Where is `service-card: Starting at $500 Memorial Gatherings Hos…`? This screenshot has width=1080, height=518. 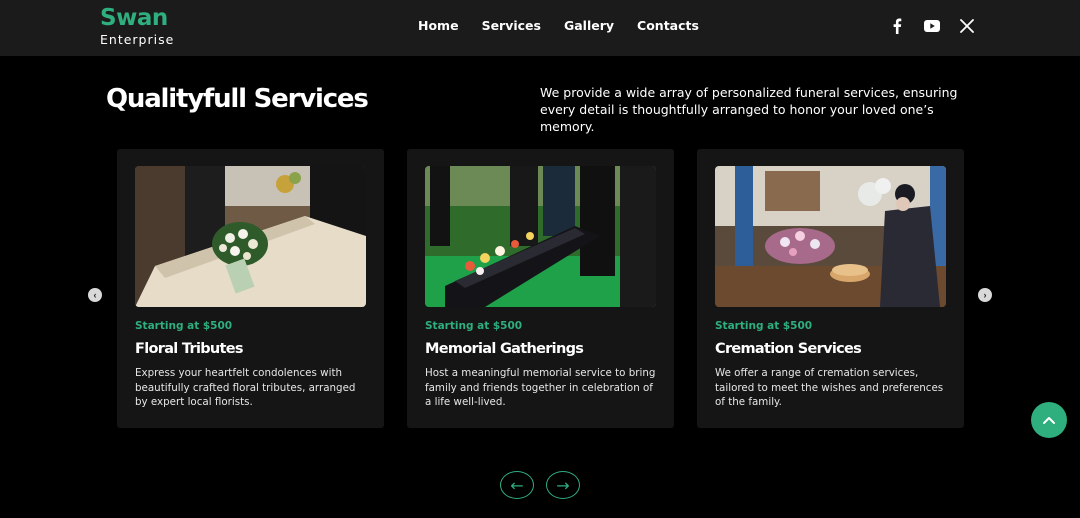
service-card: Starting at $500 Memorial Gatherings Hos… is located at coordinates (540, 288).